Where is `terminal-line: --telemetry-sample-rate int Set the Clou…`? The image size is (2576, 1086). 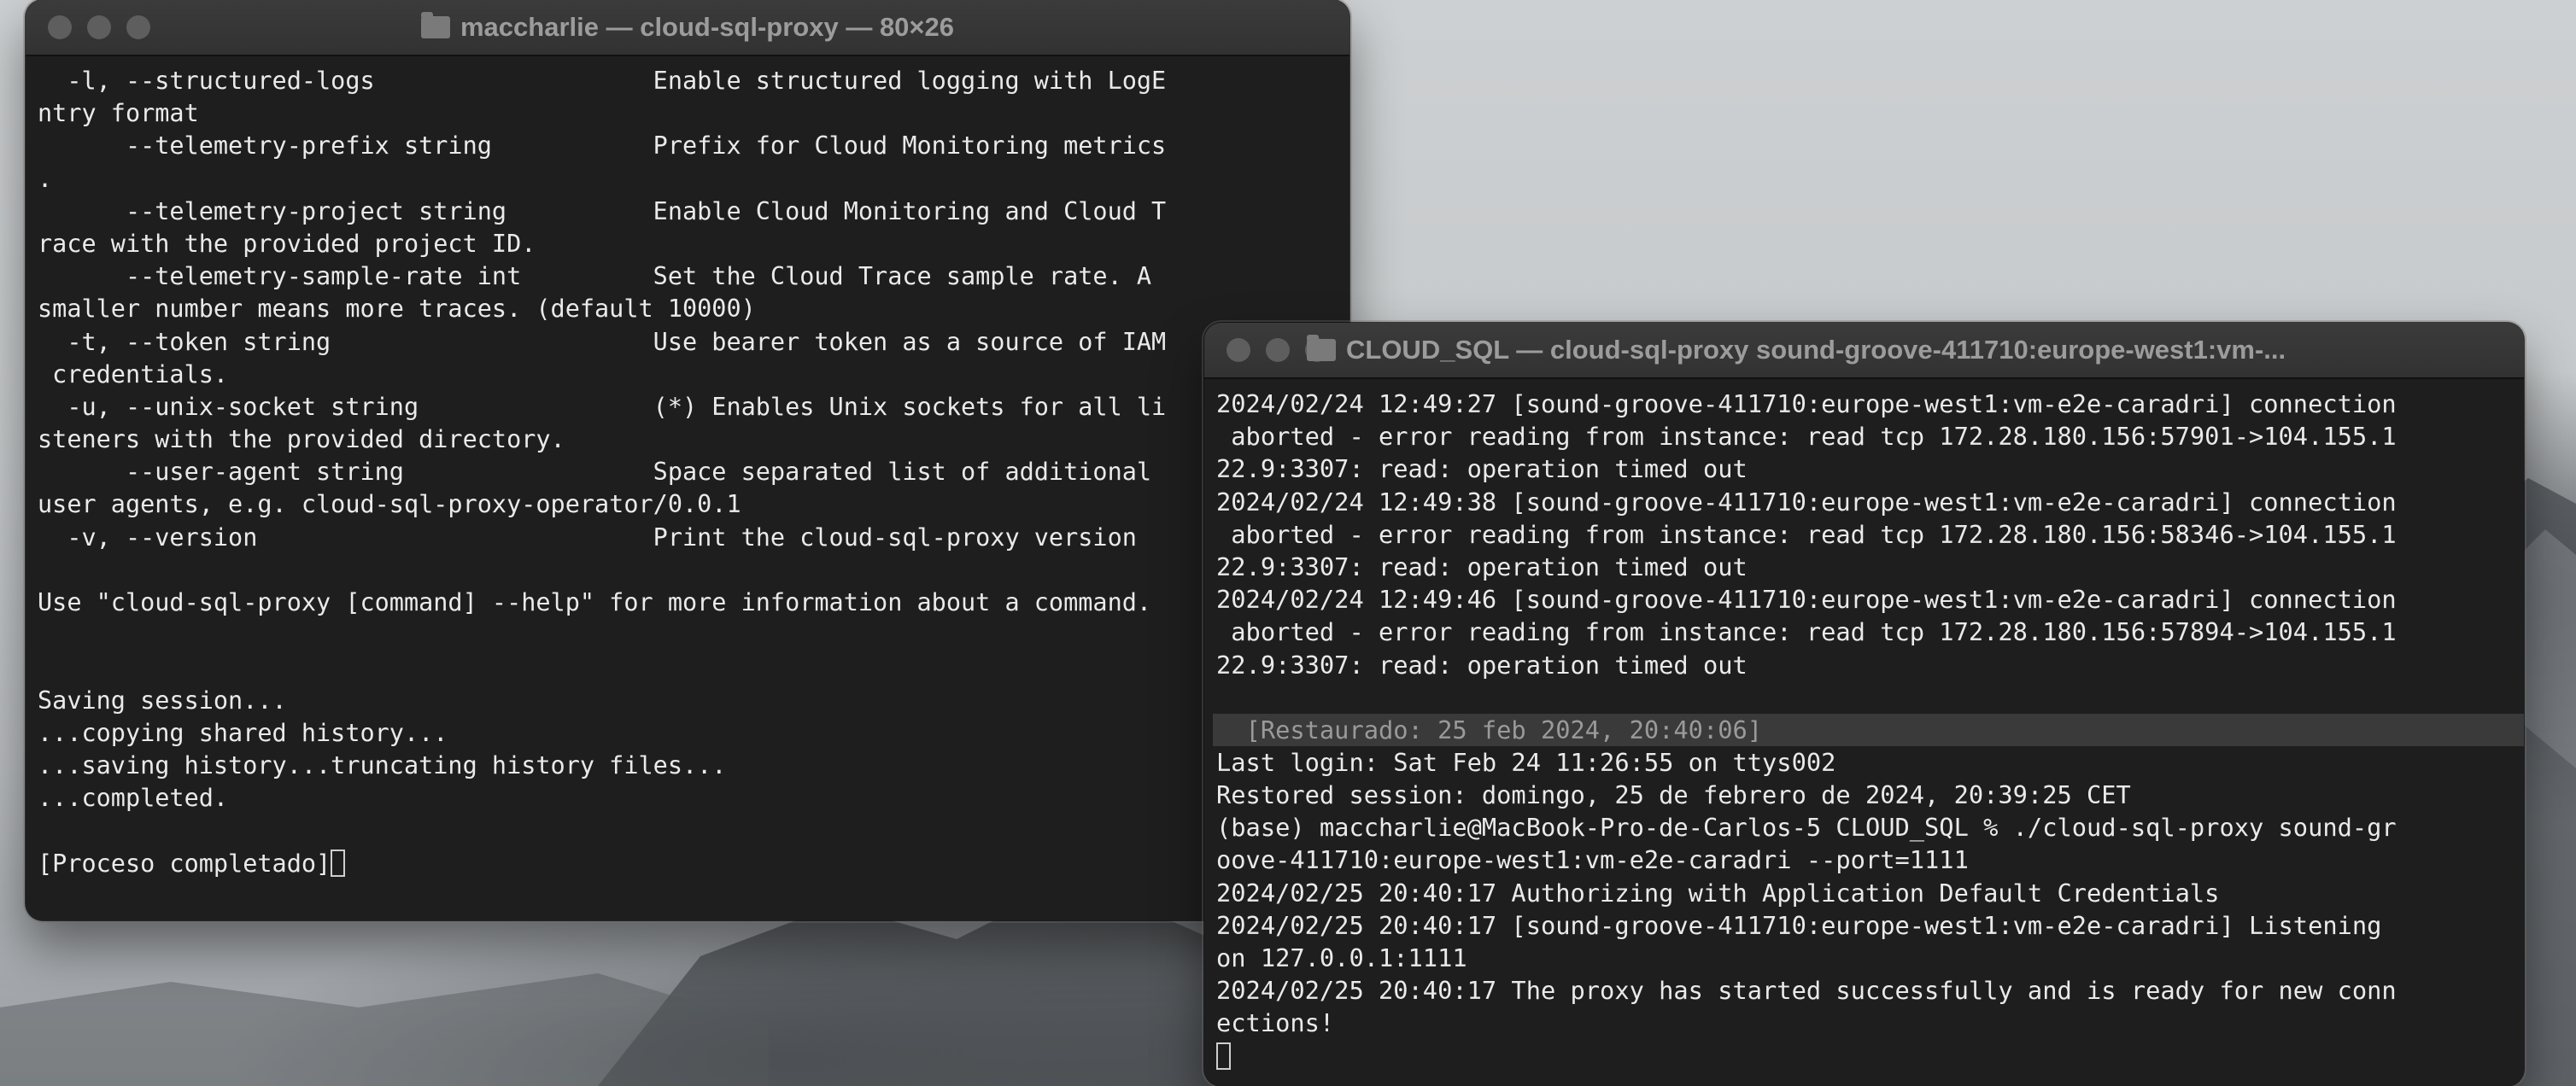
terminal-line: --telemetry-sample-rate int Set the Clou… is located at coordinates (595, 276).